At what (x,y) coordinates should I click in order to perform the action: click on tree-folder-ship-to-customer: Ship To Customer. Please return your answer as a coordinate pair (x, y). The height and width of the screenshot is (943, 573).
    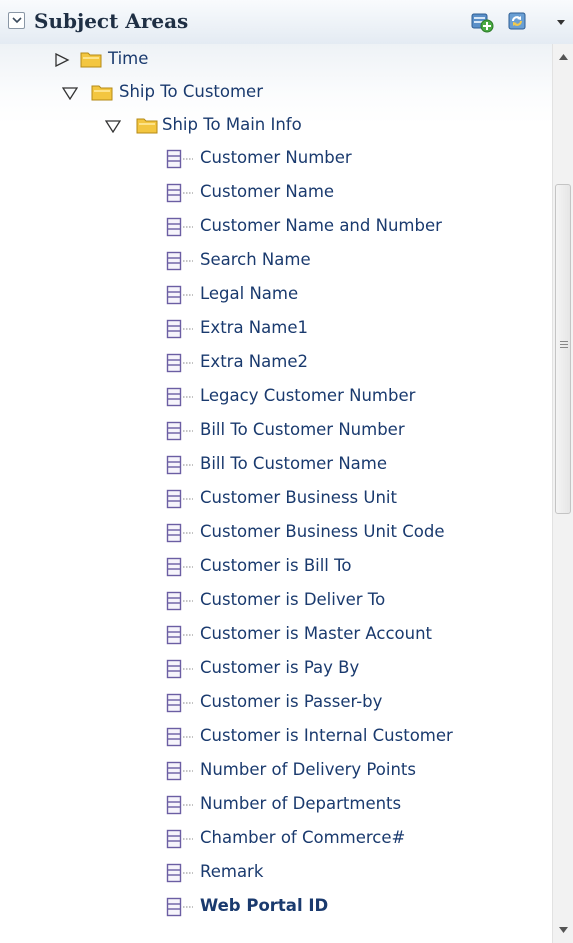
    Looking at the image, I should click on (276, 94).